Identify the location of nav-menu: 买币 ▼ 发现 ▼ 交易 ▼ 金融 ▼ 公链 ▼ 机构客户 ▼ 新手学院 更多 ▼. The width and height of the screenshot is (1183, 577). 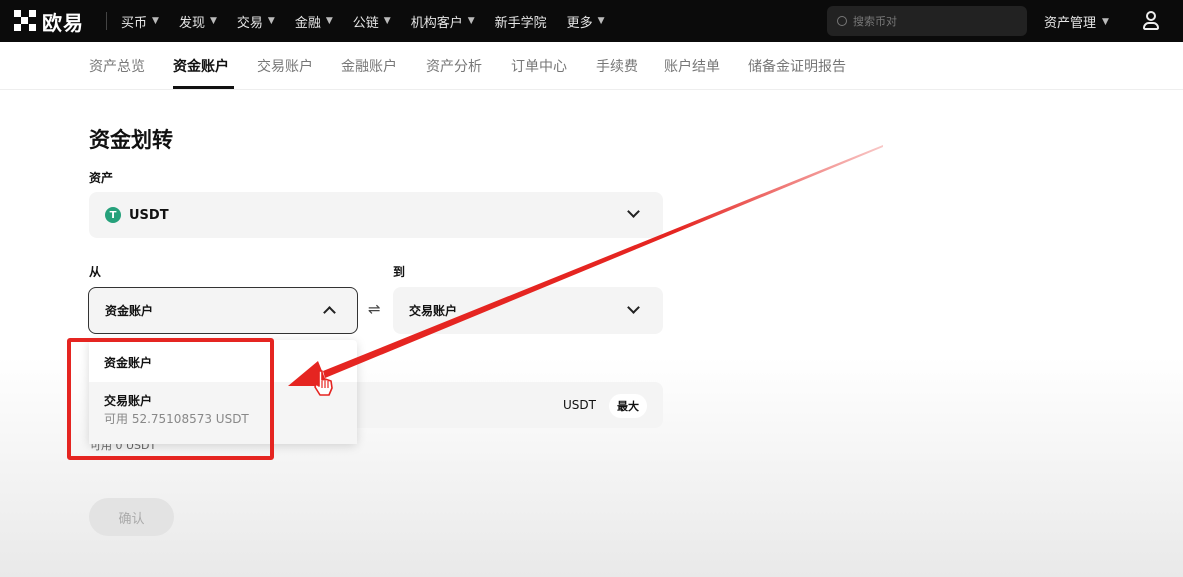
(373, 21).